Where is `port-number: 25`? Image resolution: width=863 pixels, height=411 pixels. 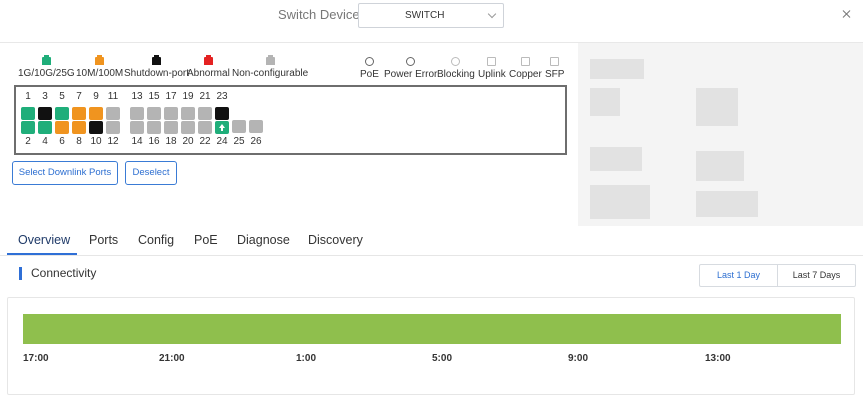 port-number: 25 is located at coordinates (239, 141).